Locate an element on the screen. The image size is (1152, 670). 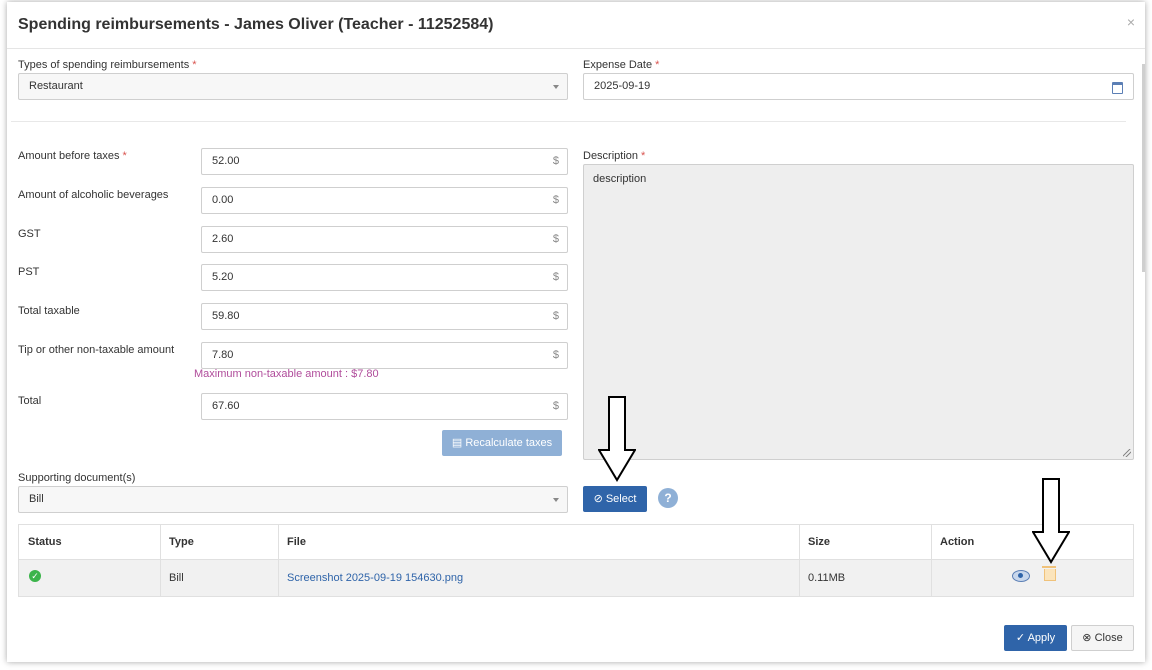
total-label: Total is located at coordinates (30, 401).